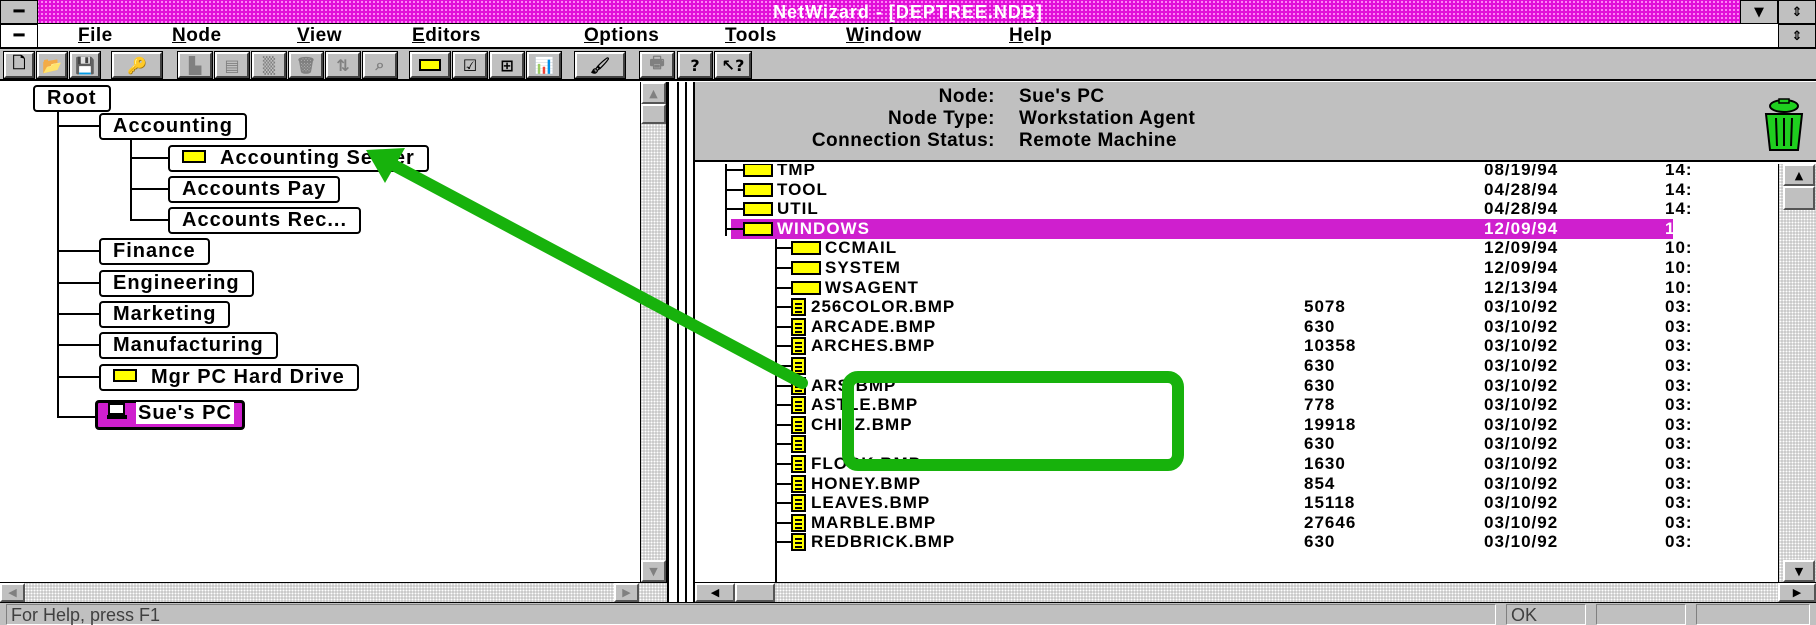 The height and width of the screenshot is (625, 1816). What do you see at coordinates (695, 65) in the screenshot?
I see `help-button: ?` at bounding box center [695, 65].